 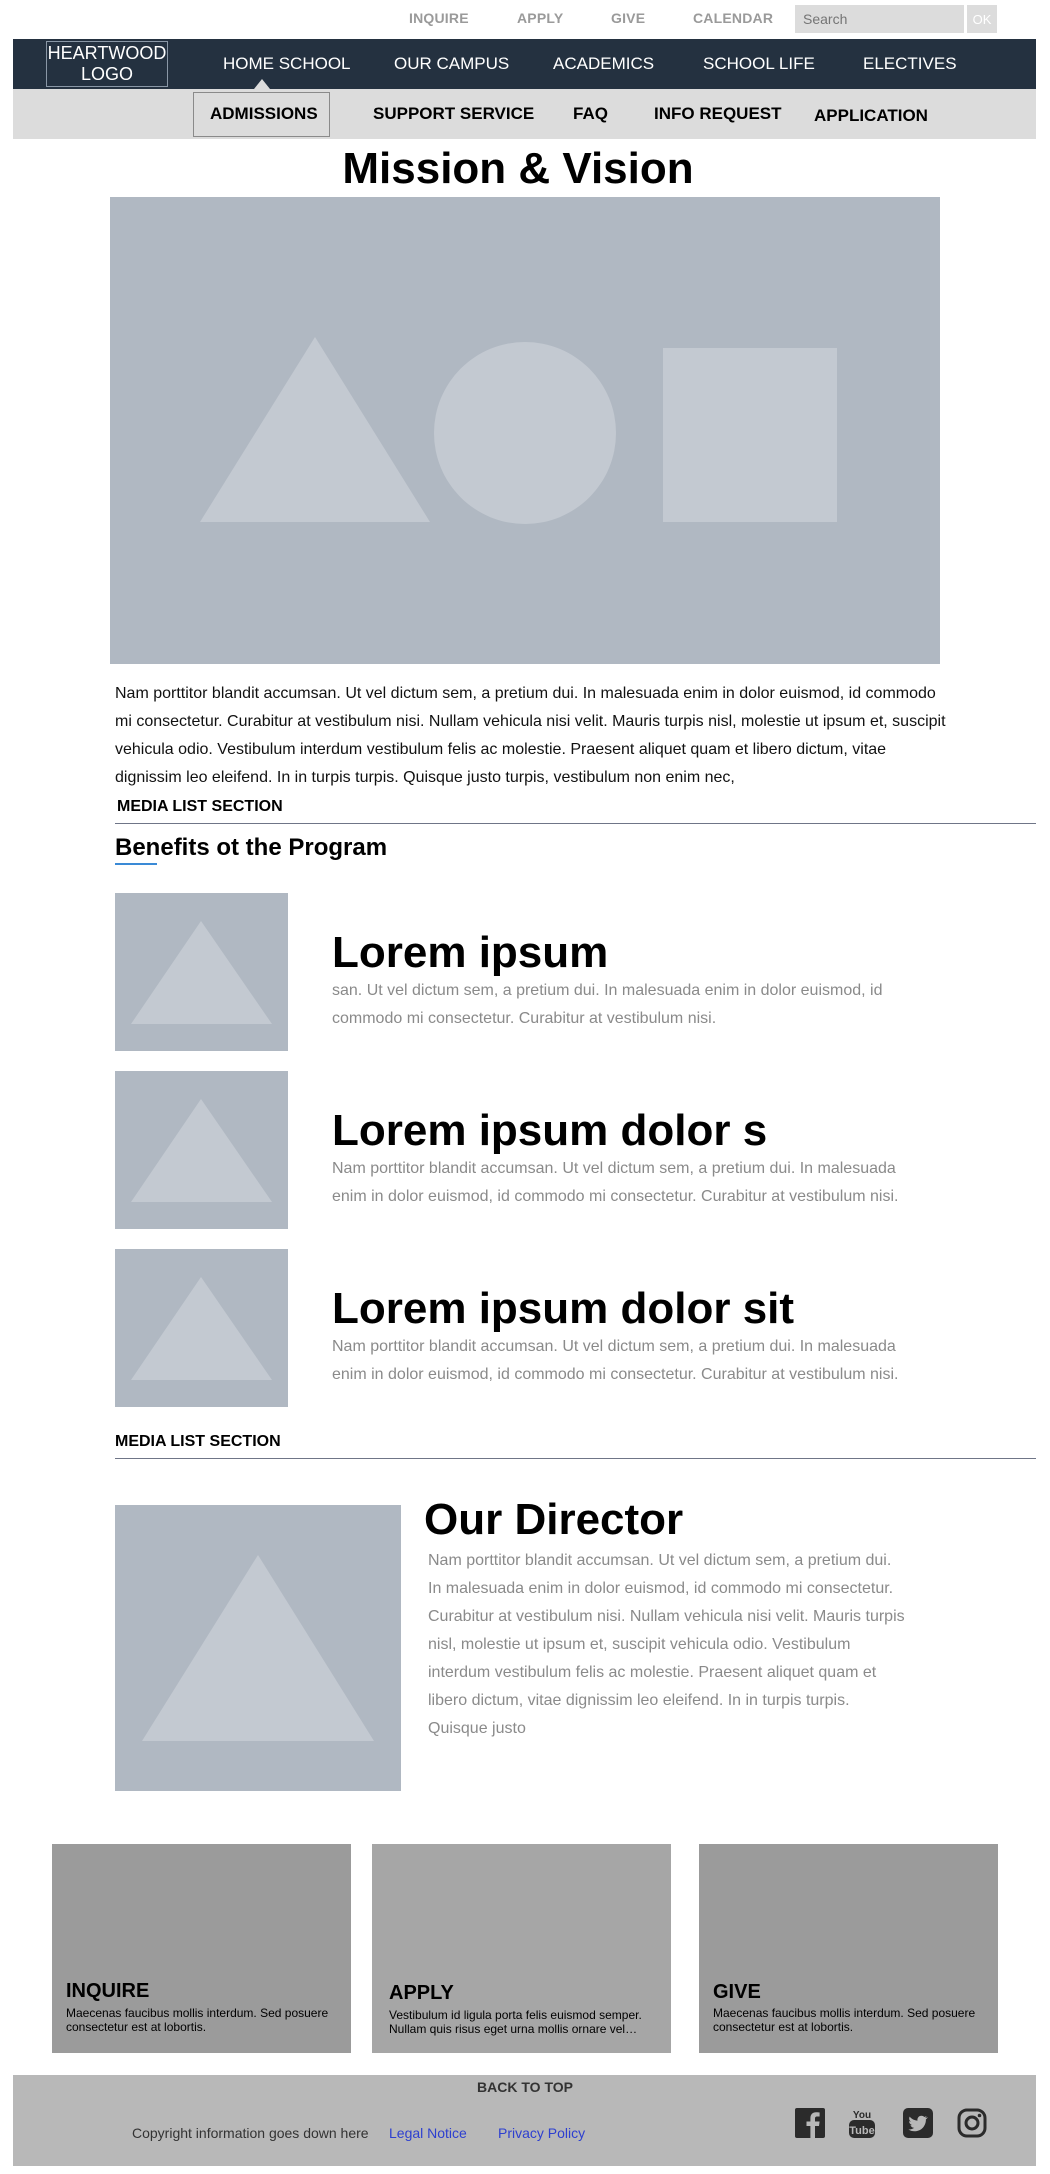 What do you see at coordinates (250, 2133) in the screenshot?
I see `copyright-text: Copyright information goes down here` at bounding box center [250, 2133].